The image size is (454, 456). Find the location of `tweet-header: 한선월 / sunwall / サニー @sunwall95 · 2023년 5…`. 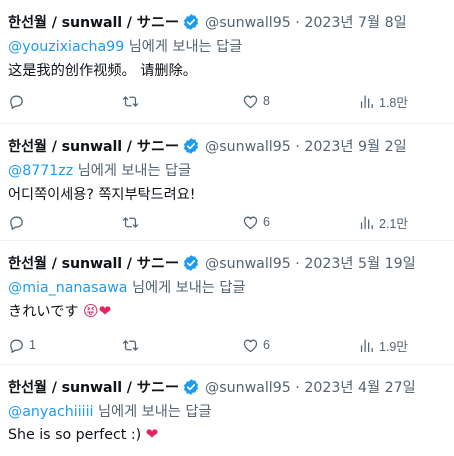

tweet-header: 한선월 / sunwall / サニー @sunwall95 · 2023년 5… is located at coordinates (212, 263).